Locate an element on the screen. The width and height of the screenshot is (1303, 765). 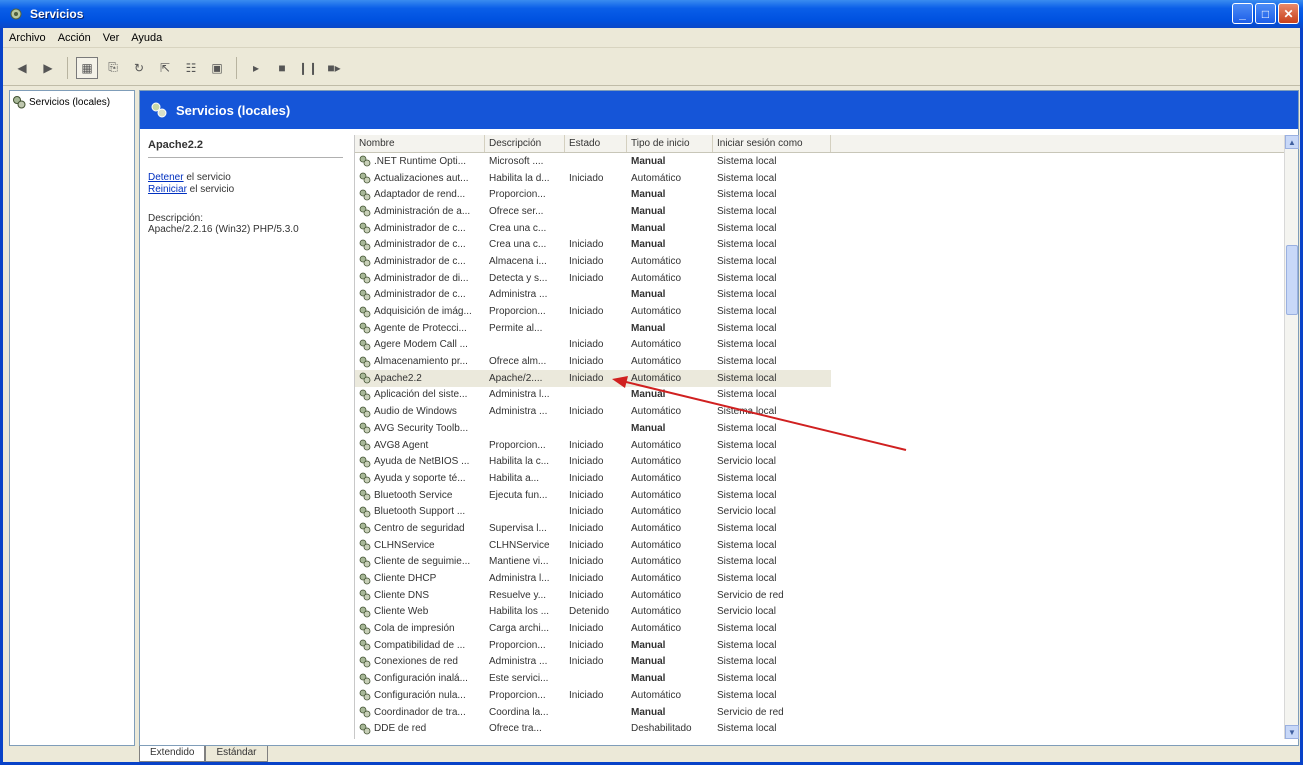
tab-extended: Extendido is located at coordinates (172, 754).